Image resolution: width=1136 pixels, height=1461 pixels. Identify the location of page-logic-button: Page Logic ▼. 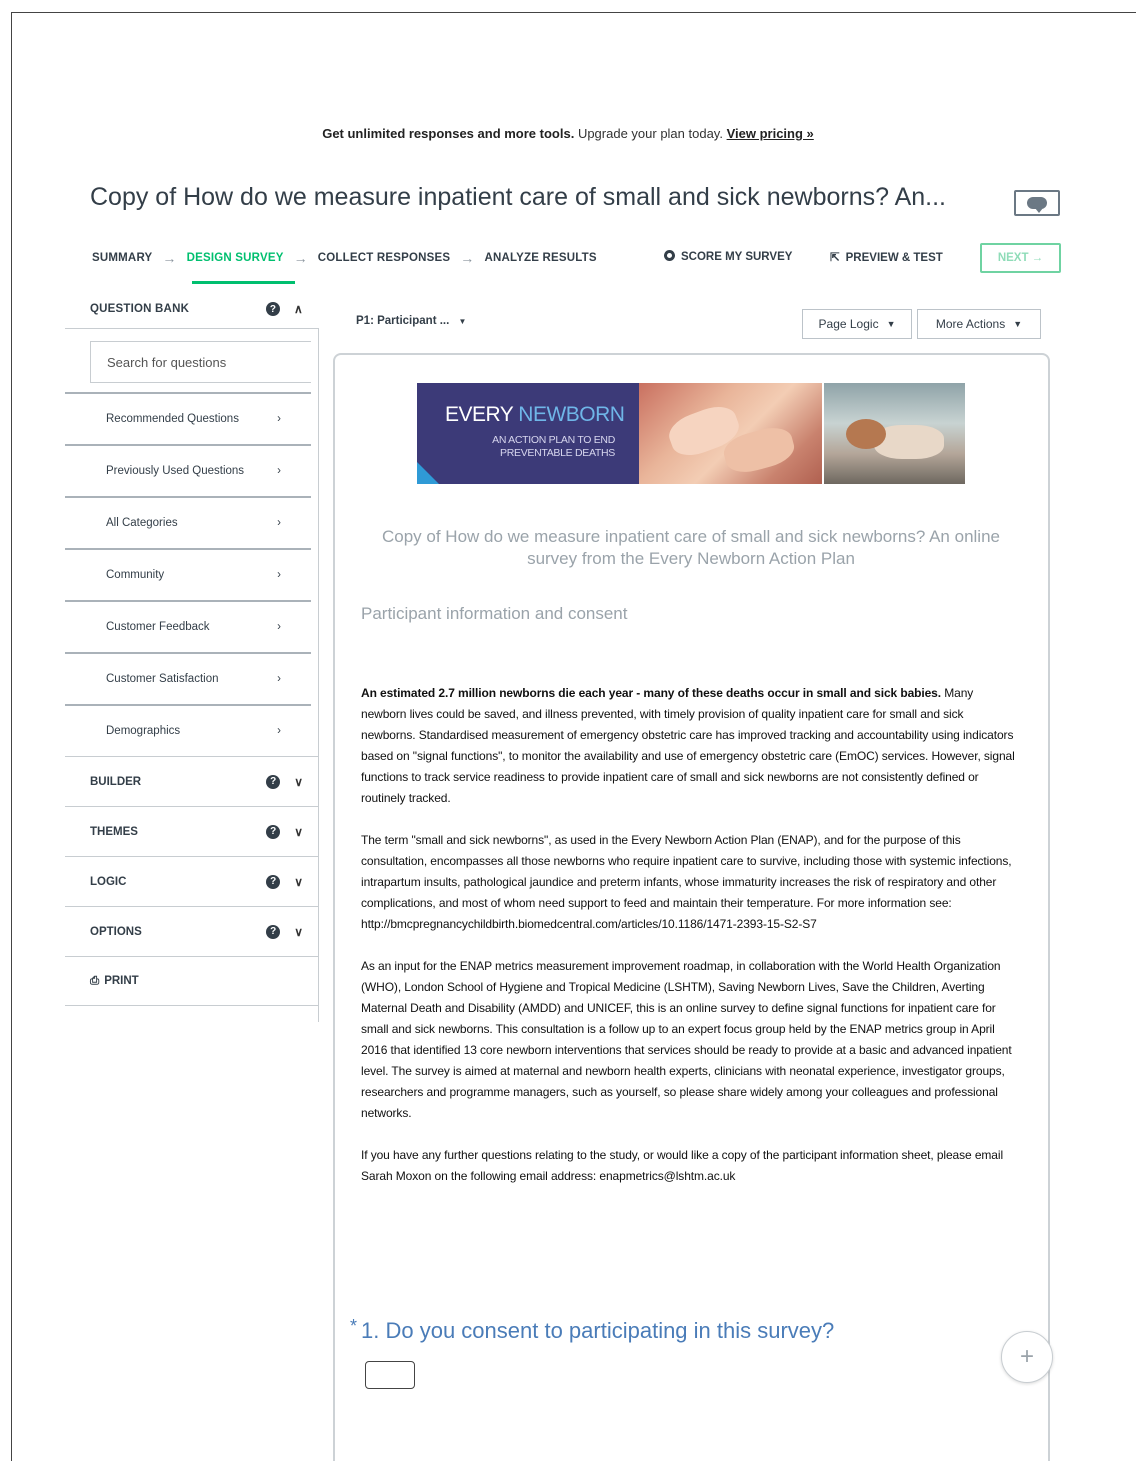
(857, 324).